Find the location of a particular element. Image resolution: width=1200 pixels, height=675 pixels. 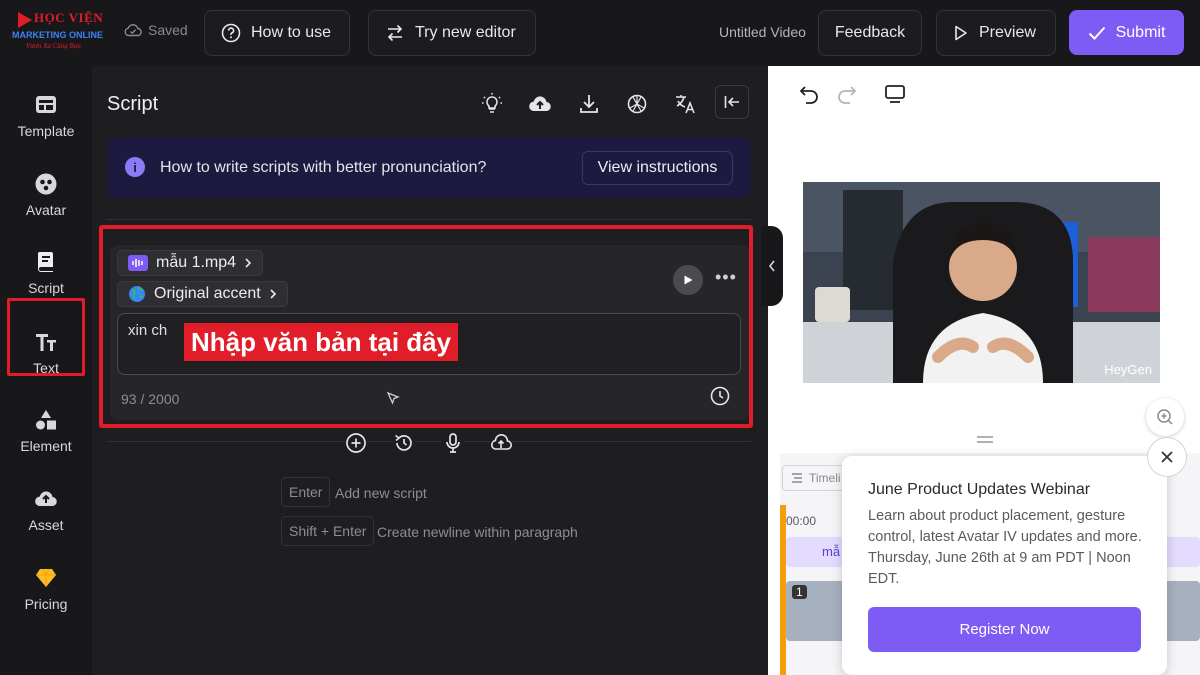

panel-title: Script is located at coordinates (133, 104).